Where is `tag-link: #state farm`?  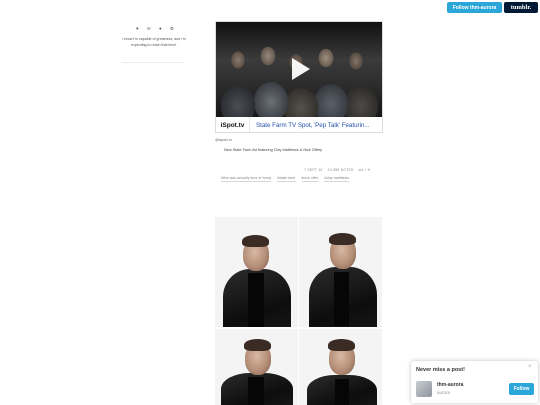 tag-link: #state farm is located at coordinates (286, 179).